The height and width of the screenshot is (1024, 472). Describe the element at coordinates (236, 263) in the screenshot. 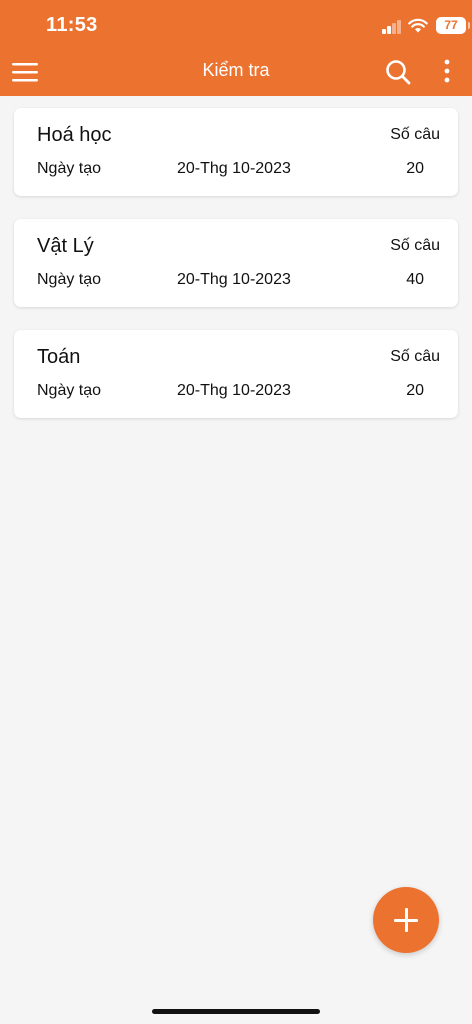

I see `test-card: Vật Lý Số câu Ngày tạo 20-Thg 10-2023 40` at that location.